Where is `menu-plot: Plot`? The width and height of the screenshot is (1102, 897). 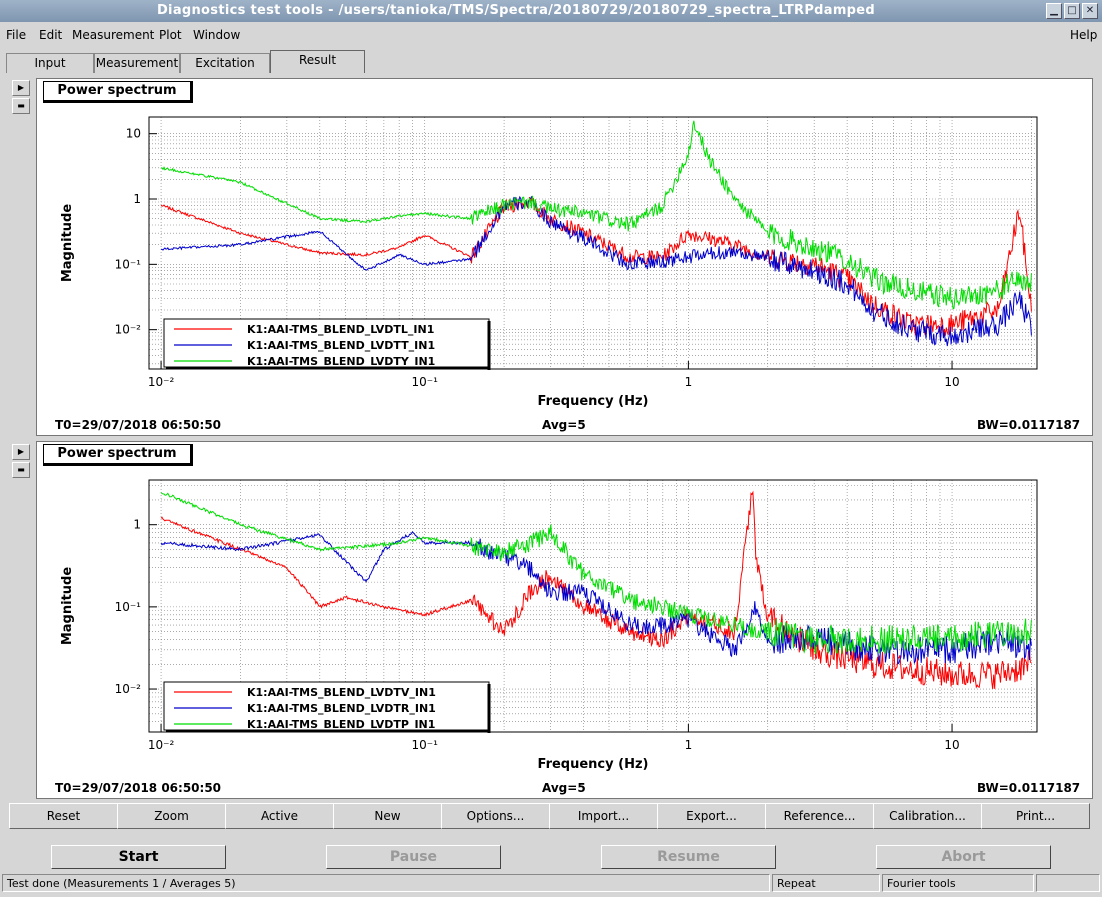 menu-plot: Plot is located at coordinates (170, 35).